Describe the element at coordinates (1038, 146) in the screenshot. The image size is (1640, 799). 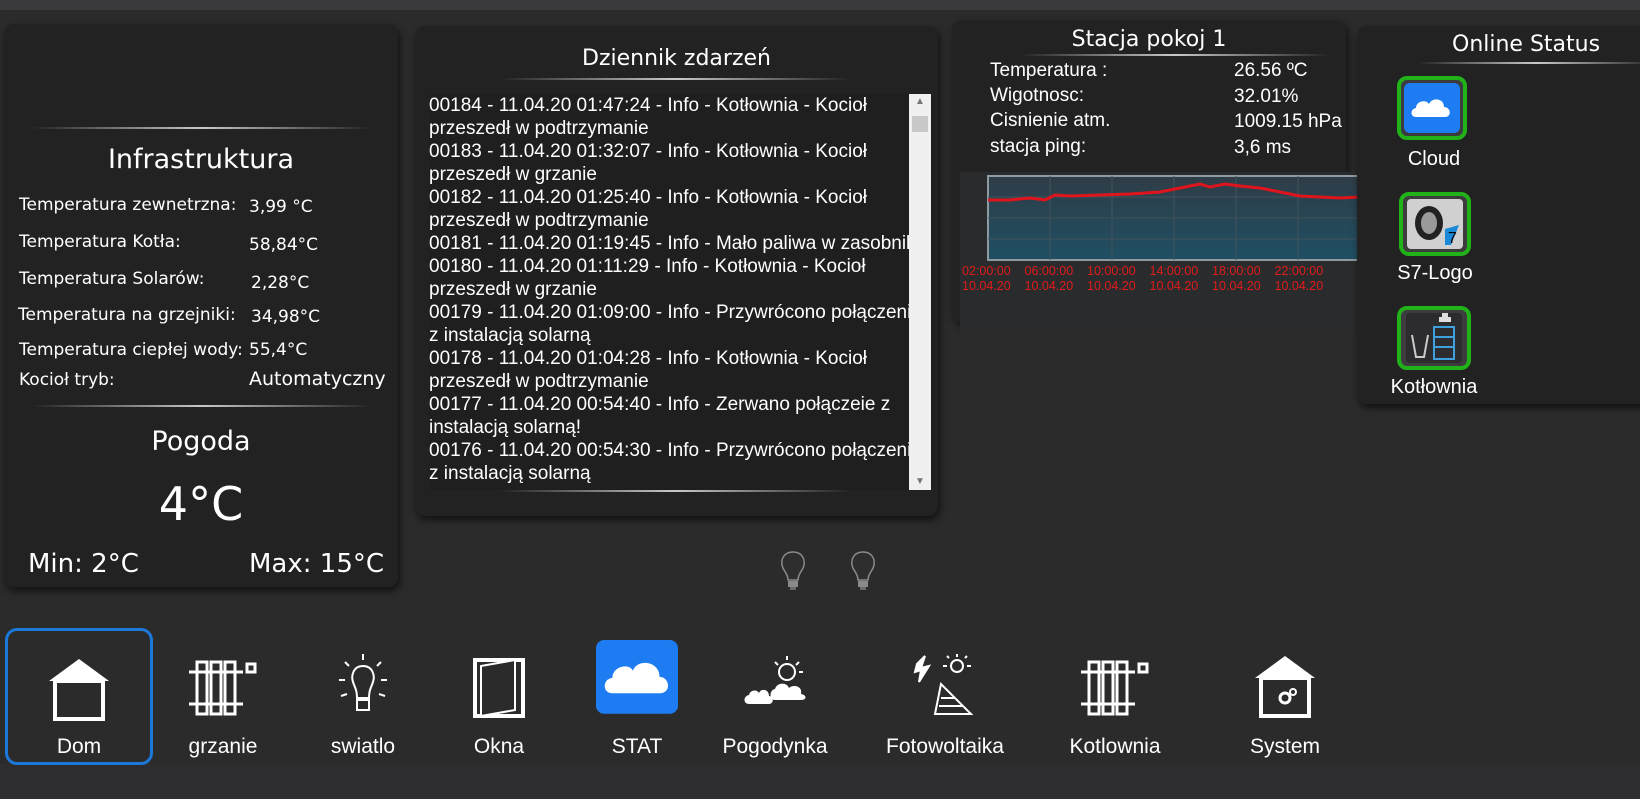
I see `station-label: stacja ping:` at that location.